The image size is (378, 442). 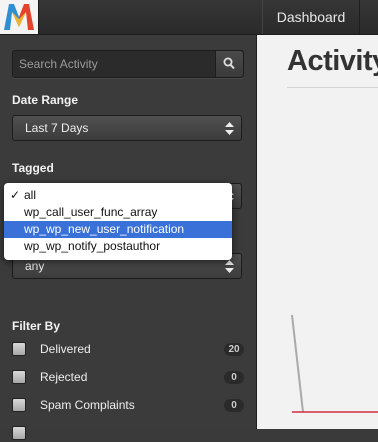 What do you see at coordinates (127, 128) in the screenshot?
I see `date-range-select: Last 7 Days` at bounding box center [127, 128].